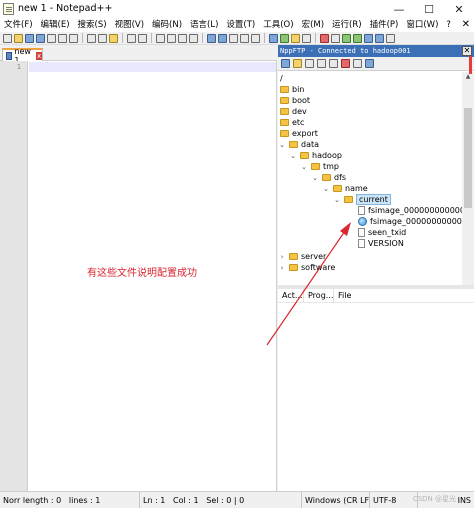  I want to click on message-window-icon, so click(369, 63).